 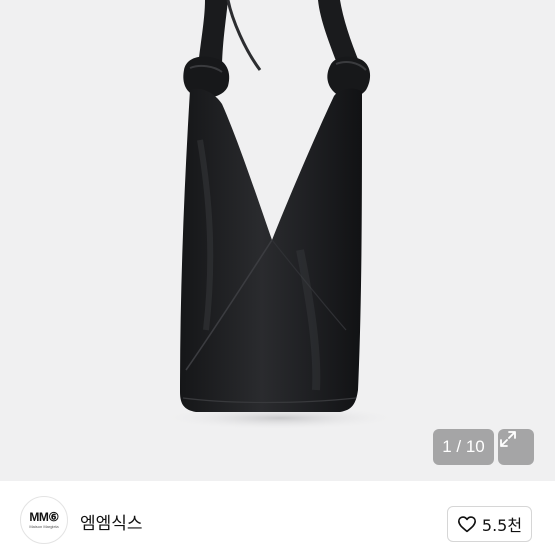 I want to click on image-counter: 1 / 10, so click(x=463, y=447).